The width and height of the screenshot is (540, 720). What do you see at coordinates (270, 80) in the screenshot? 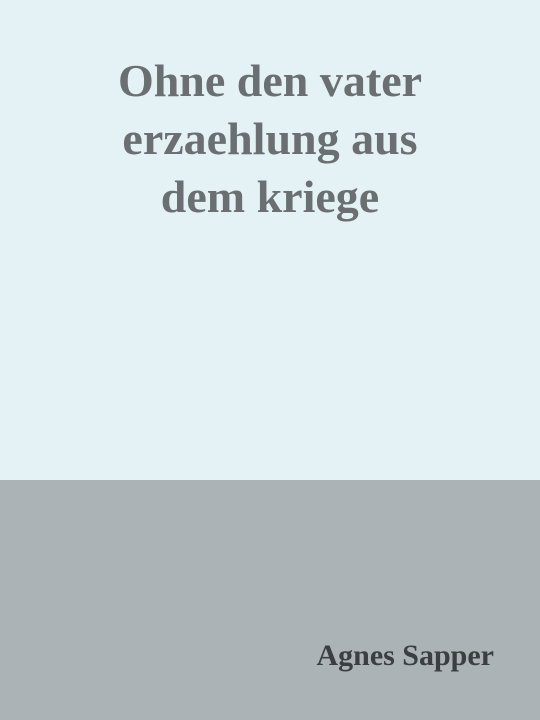
I see `book-title-line: Ohne den vater` at bounding box center [270, 80].